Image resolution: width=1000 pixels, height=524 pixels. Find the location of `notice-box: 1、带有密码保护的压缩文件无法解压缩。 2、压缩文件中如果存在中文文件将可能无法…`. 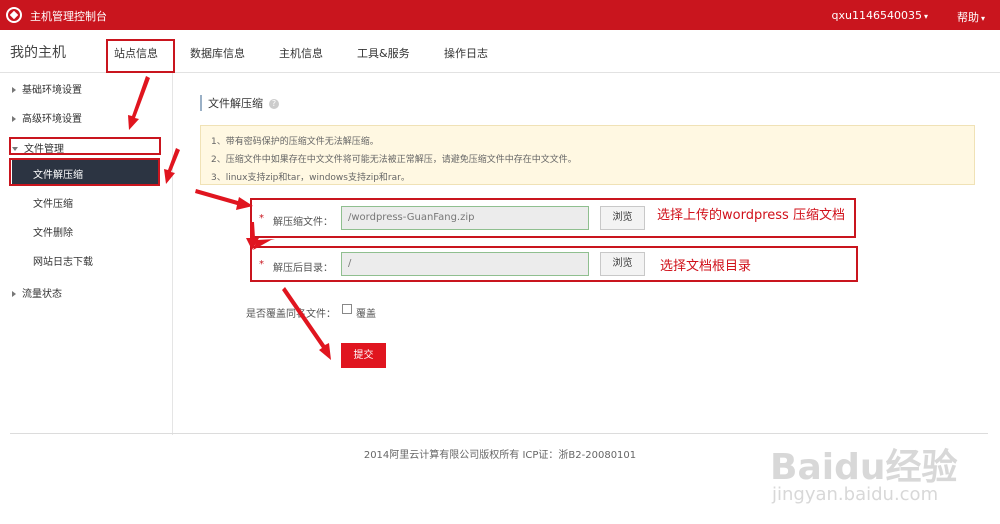

notice-box: 1、带有密码保护的压缩文件无法解压缩。 2、压缩文件中如果存在中文文件将可能无法… is located at coordinates (587, 155).